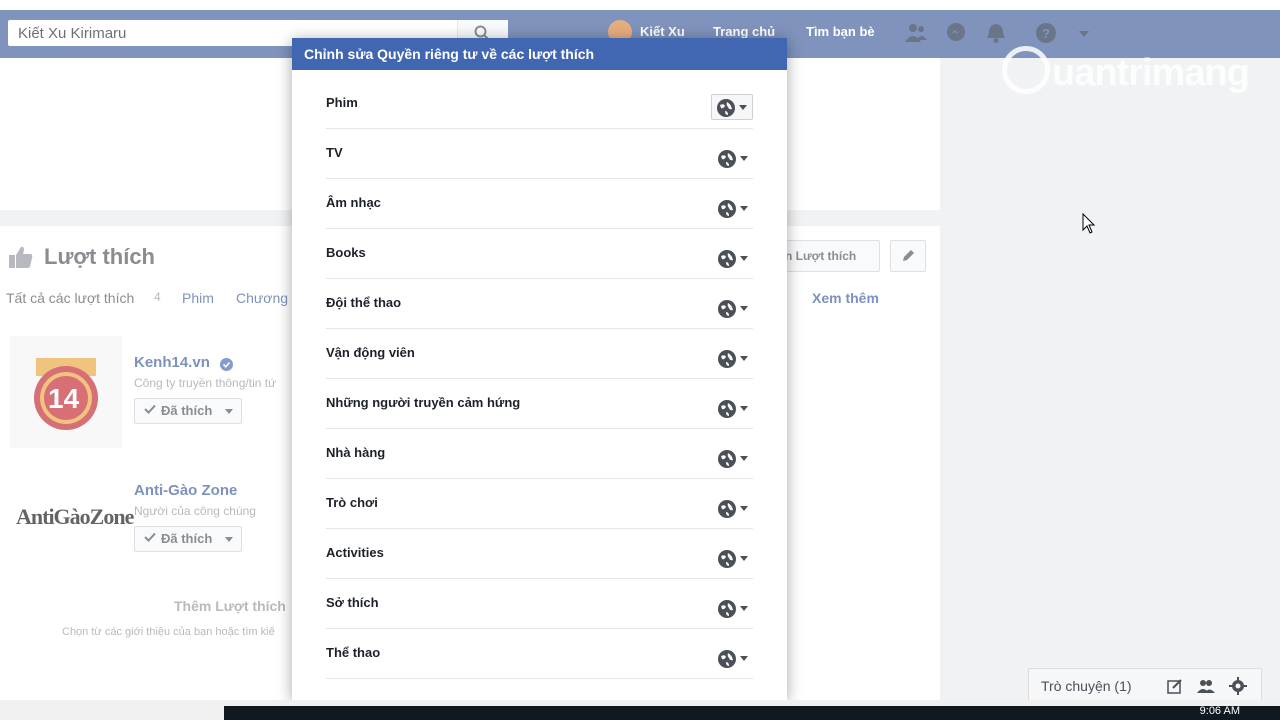 The height and width of the screenshot is (720, 1280). What do you see at coordinates (539, 103) in the screenshot?
I see `privacy-category-row: Phim` at bounding box center [539, 103].